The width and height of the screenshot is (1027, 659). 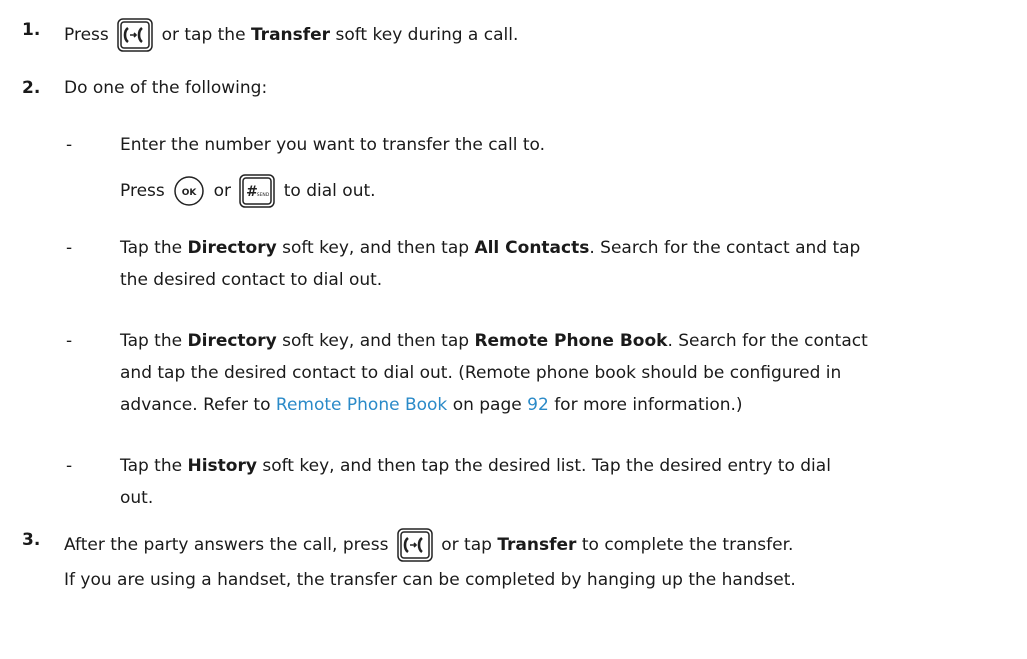 What do you see at coordinates (361, 405) in the screenshot?
I see `remote-phone-book-link: Remote Phone Book` at bounding box center [361, 405].